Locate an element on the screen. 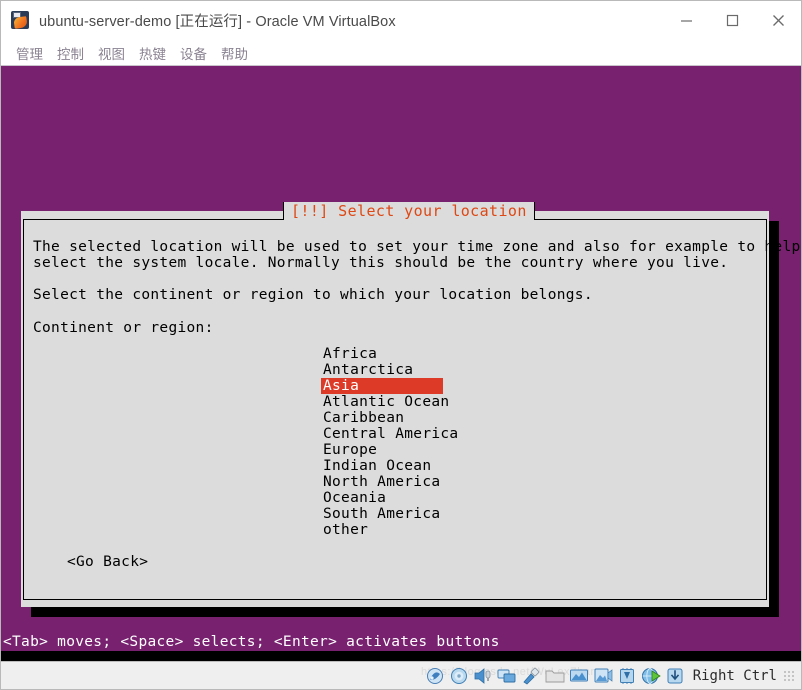 The height and width of the screenshot is (690, 802). network-icon is located at coordinates (507, 676).